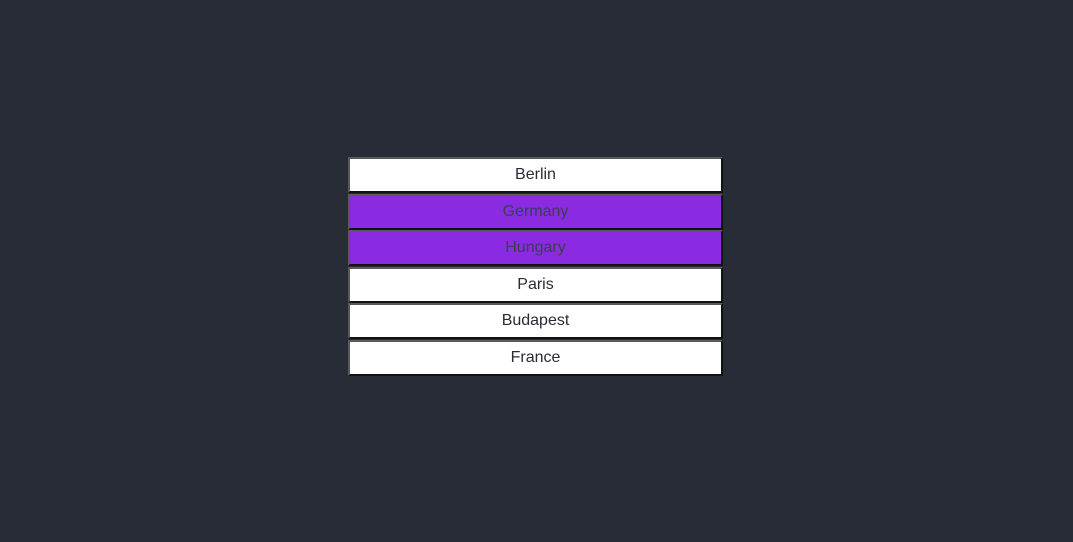 This screenshot has height=542, width=1073. Describe the element at coordinates (535, 357) in the screenshot. I see `option-button-france: France` at that location.